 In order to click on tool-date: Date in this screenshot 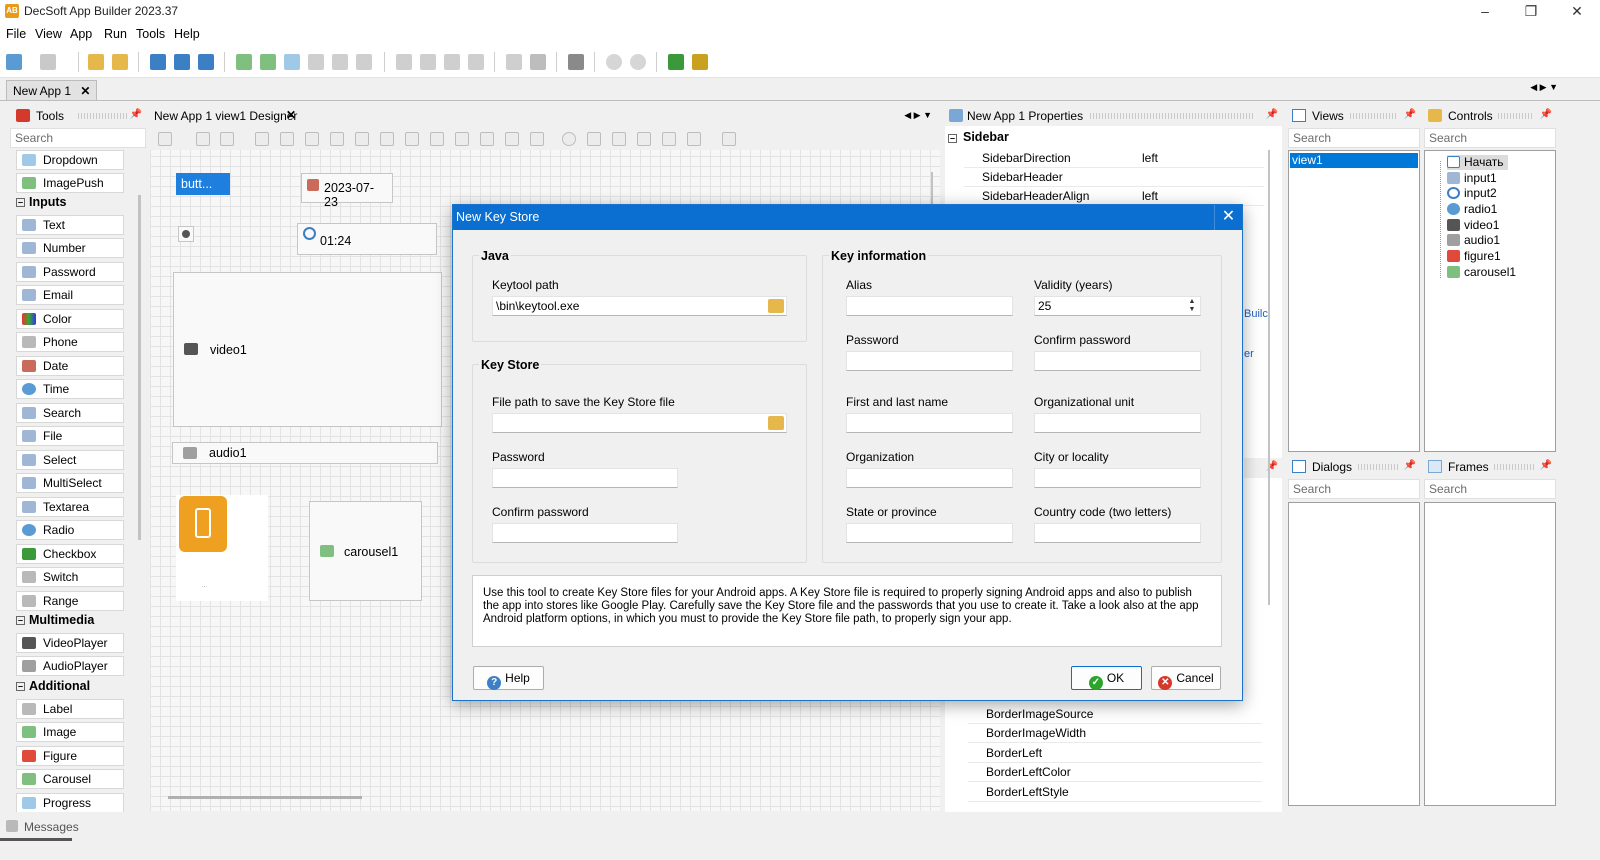, I will do `click(70, 366)`.